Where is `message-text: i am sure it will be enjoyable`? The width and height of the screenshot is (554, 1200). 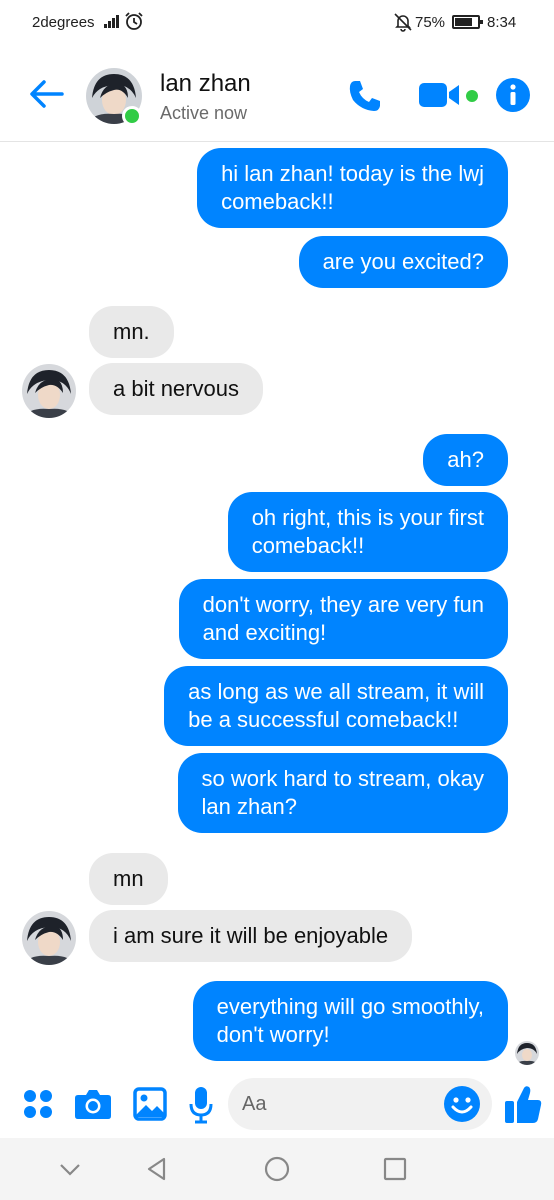
message-text: i am sure it will be enjoyable is located at coordinates (251, 935).